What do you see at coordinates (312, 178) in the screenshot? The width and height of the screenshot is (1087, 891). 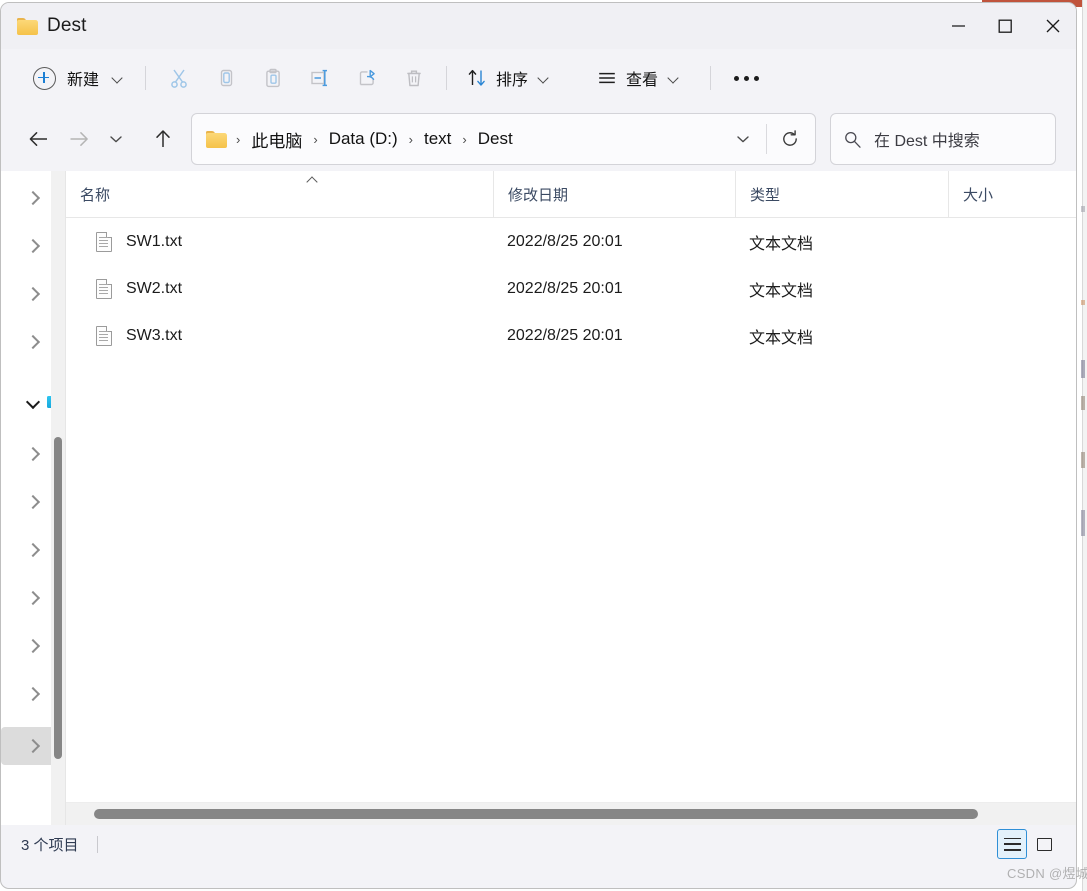 I see `sort-ascending-icon` at bounding box center [312, 178].